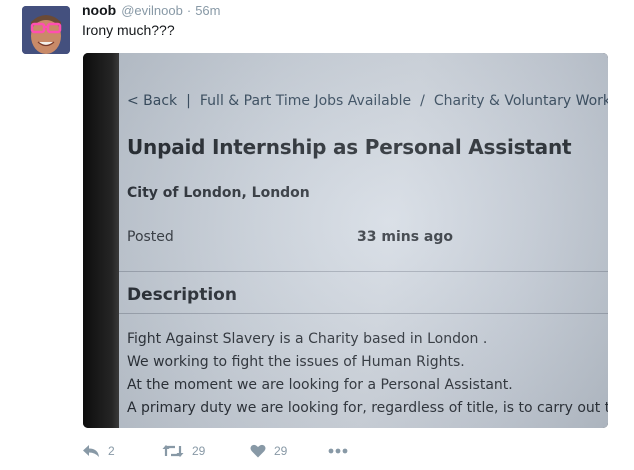  I want to click on tweet-text: Irony much???, so click(128, 30).